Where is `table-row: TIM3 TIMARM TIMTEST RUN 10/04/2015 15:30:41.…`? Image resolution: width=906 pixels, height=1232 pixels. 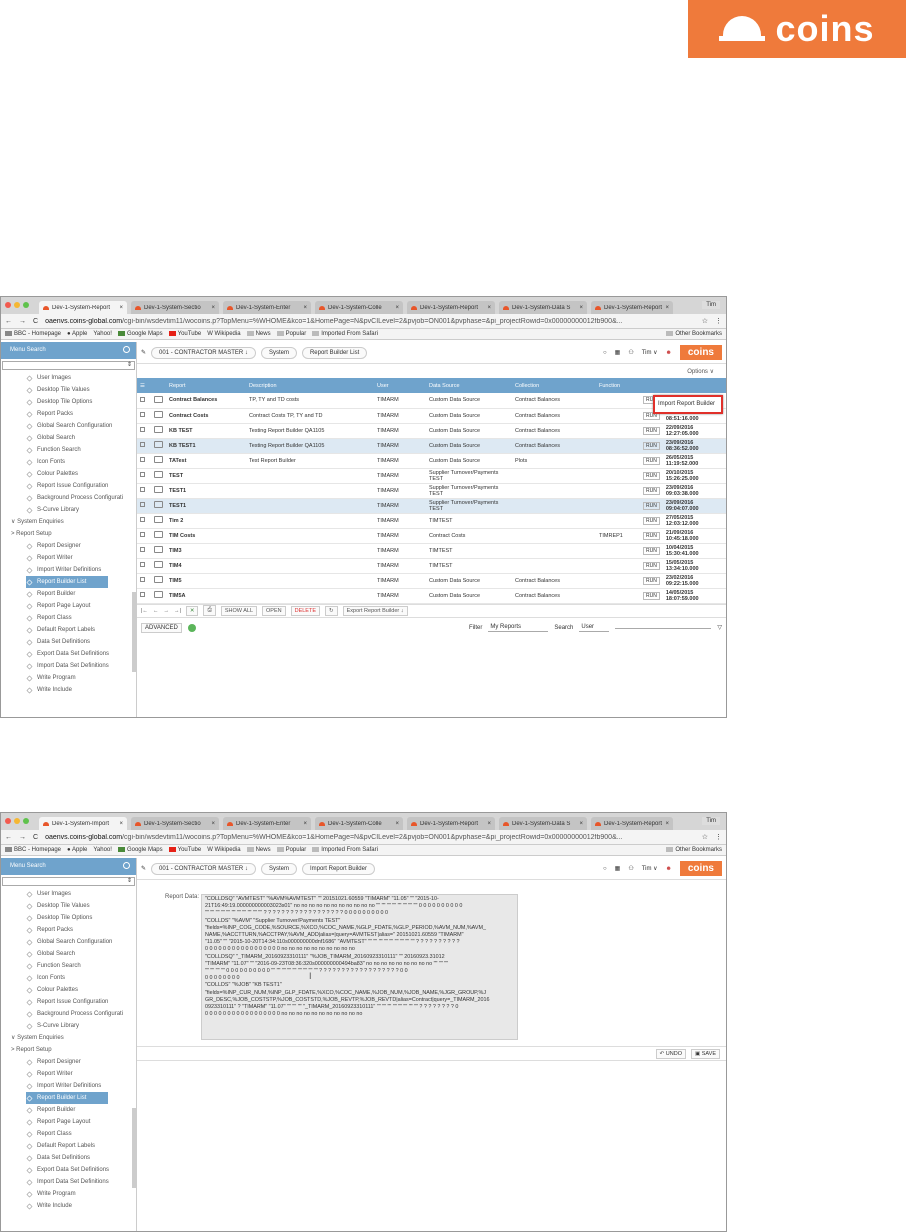
table-row: TIM3 TIMARM TIMTEST RUN 10/04/2015 15:30:41.… is located at coordinates (431, 551).